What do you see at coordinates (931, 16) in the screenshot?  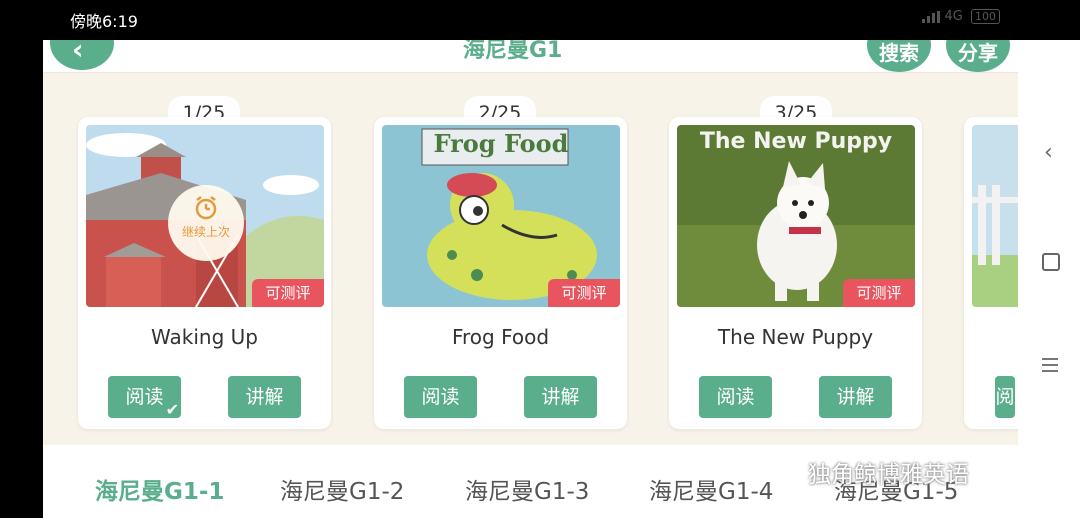 I see `signal-icon` at bounding box center [931, 16].